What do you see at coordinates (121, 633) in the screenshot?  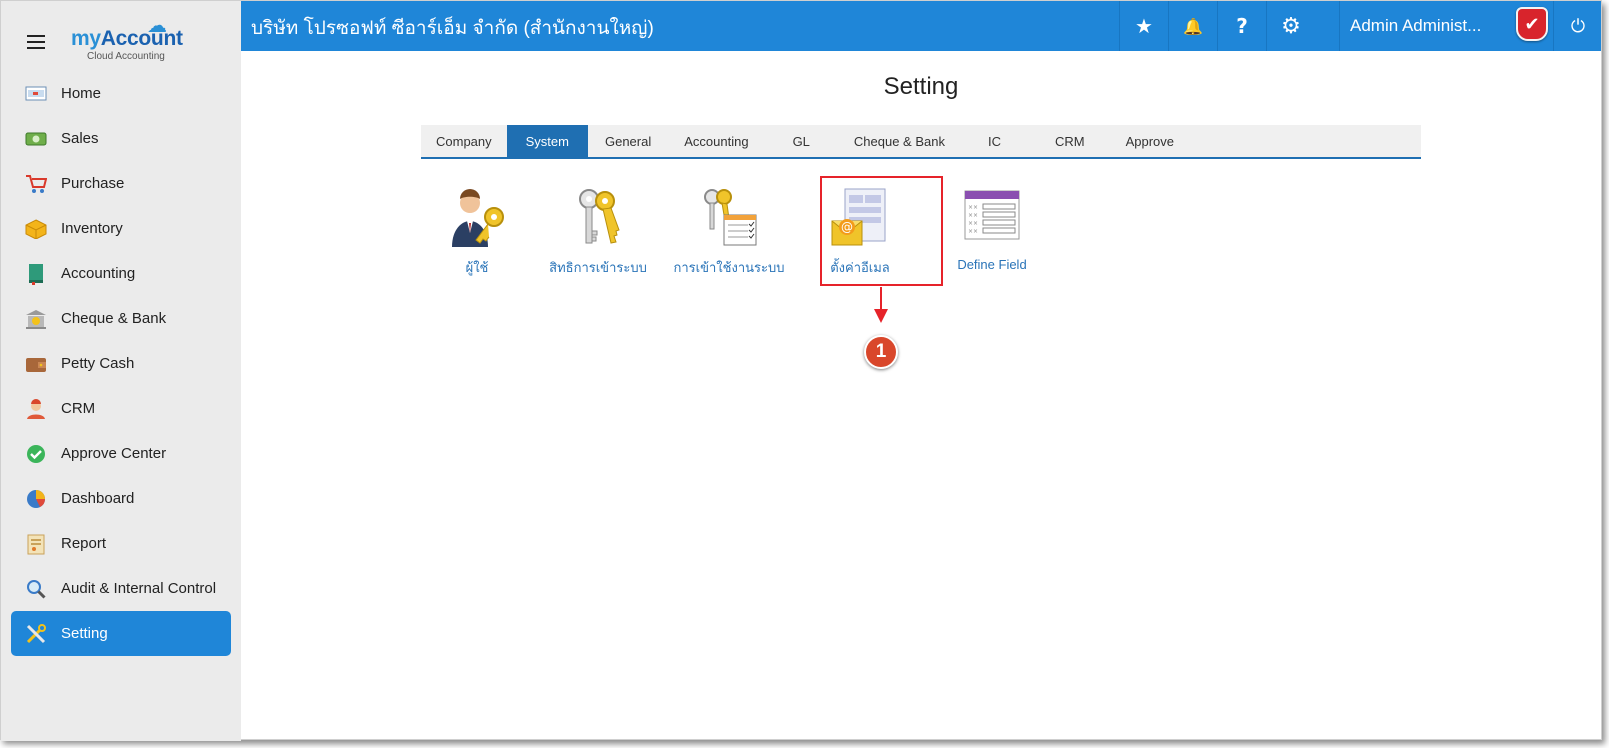 I see `sidebar-item-setting: Setting` at bounding box center [121, 633].